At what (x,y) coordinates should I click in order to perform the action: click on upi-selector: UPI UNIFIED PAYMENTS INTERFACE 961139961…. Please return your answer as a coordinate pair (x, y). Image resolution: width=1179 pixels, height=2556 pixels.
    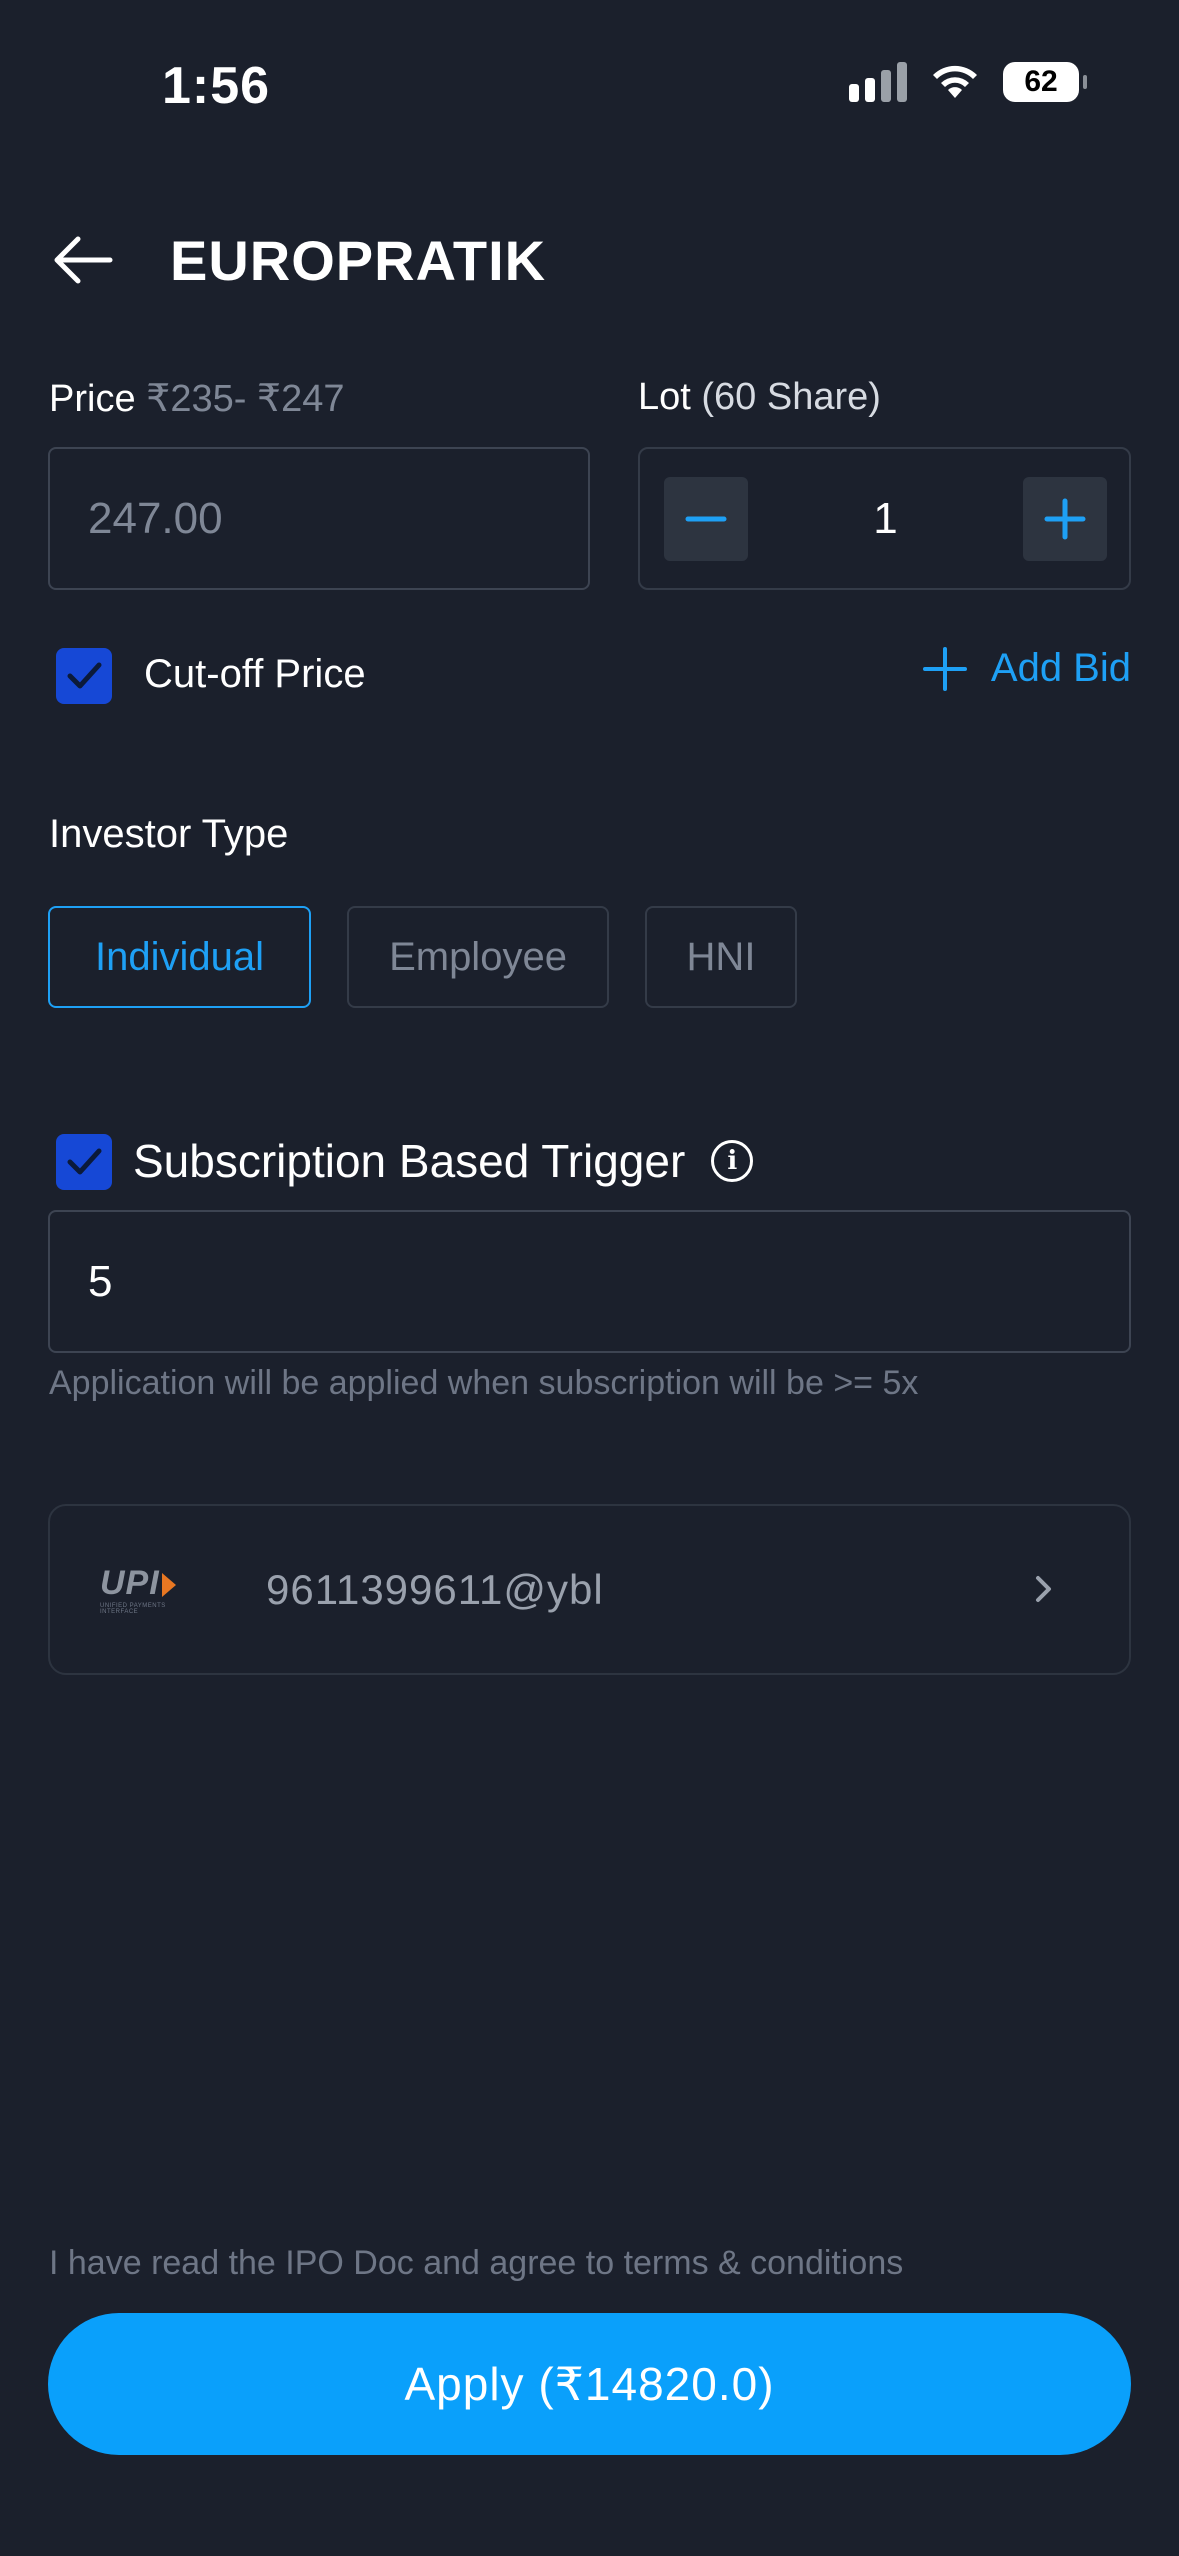
    Looking at the image, I should click on (589, 1589).